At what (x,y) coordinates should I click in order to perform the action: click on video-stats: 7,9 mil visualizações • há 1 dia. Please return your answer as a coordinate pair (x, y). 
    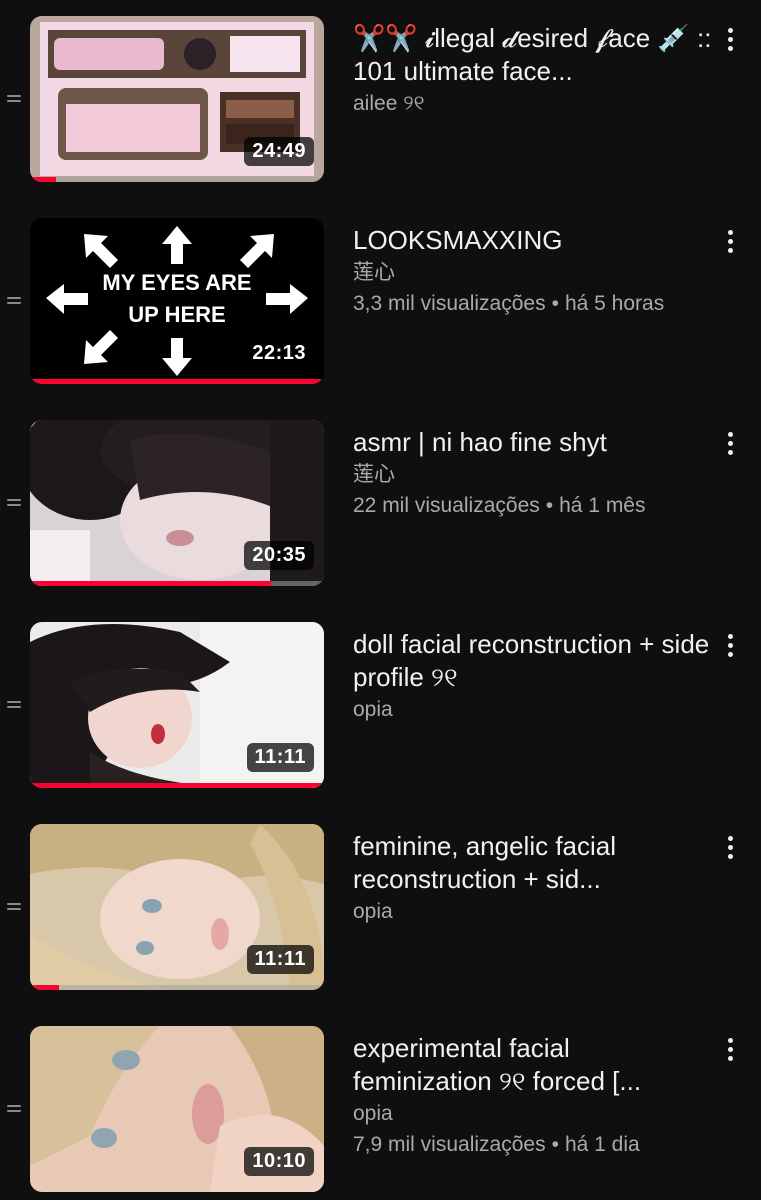
    Looking at the image, I should click on (533, 1144).